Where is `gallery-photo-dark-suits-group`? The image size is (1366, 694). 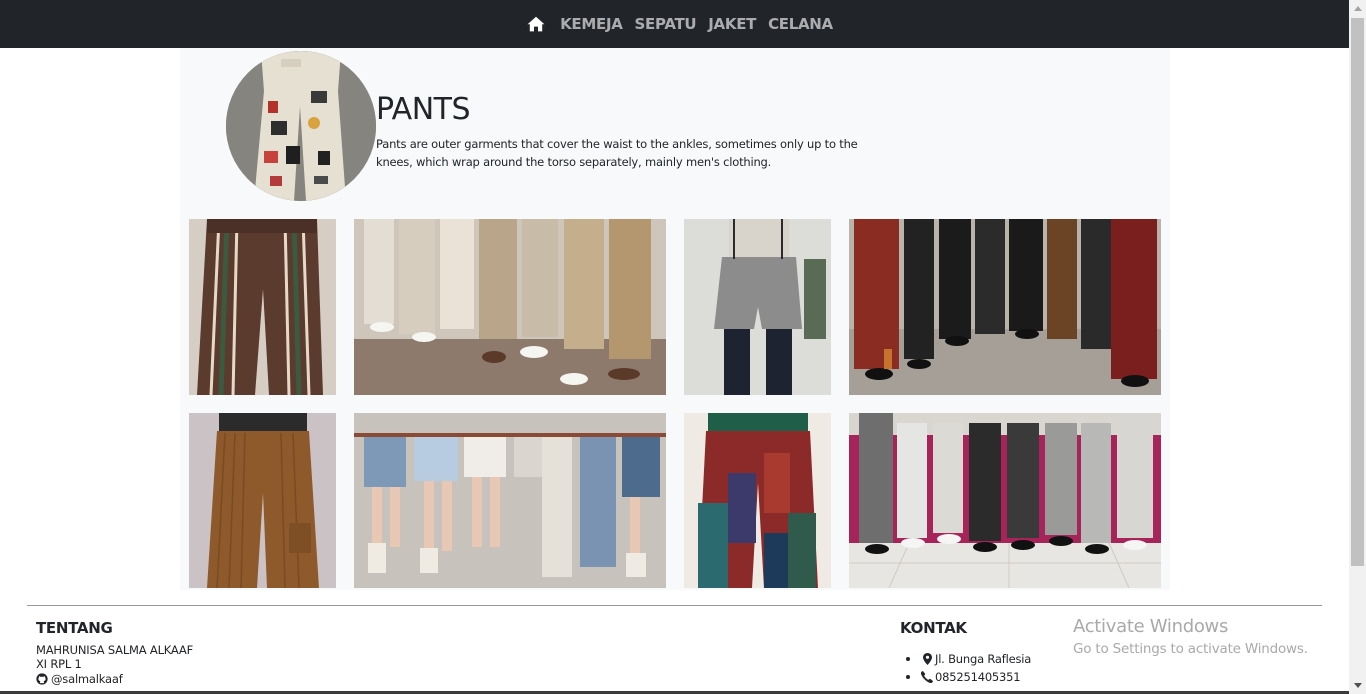 gallery-photo-dark-suits-group is located at coordinates (1005, 307).